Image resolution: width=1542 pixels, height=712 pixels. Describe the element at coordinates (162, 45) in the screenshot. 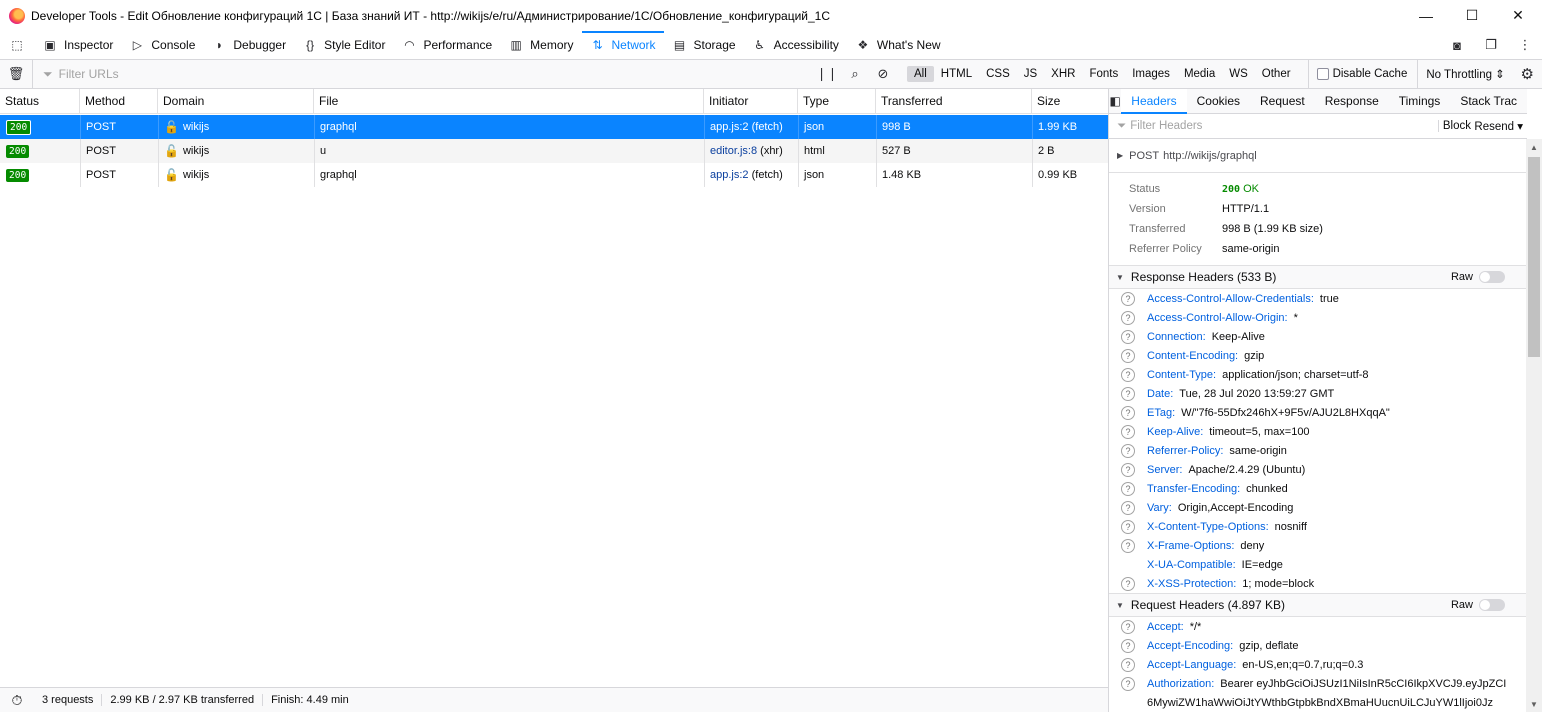

I see `tab-console: ▷ Console` at that location.